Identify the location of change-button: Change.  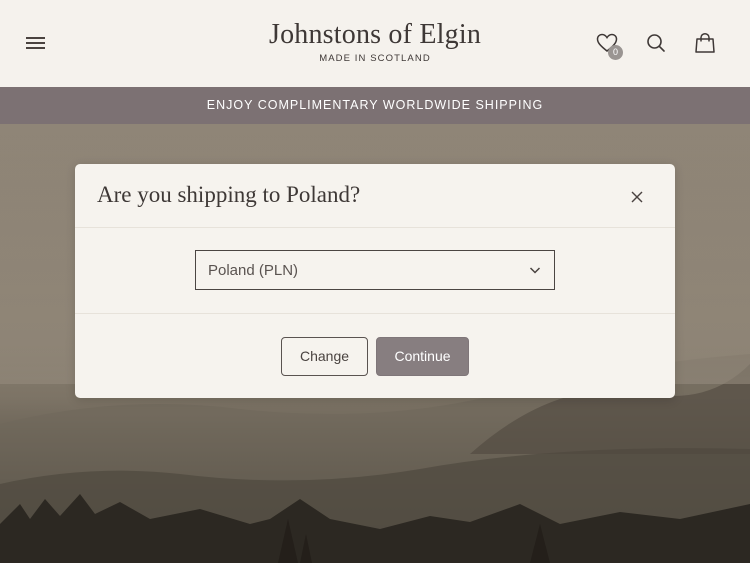
(324, 356).